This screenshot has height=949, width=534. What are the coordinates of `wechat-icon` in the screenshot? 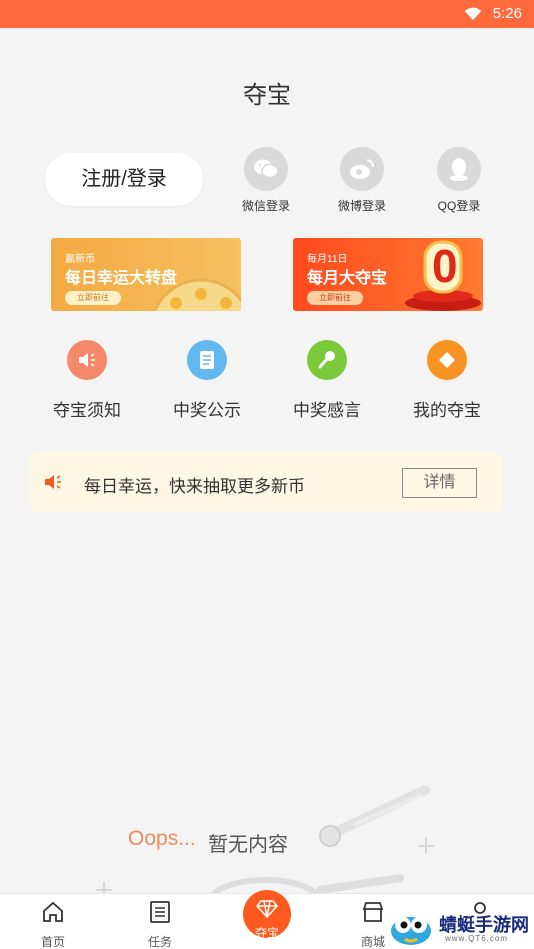 It's located at (266, 169).